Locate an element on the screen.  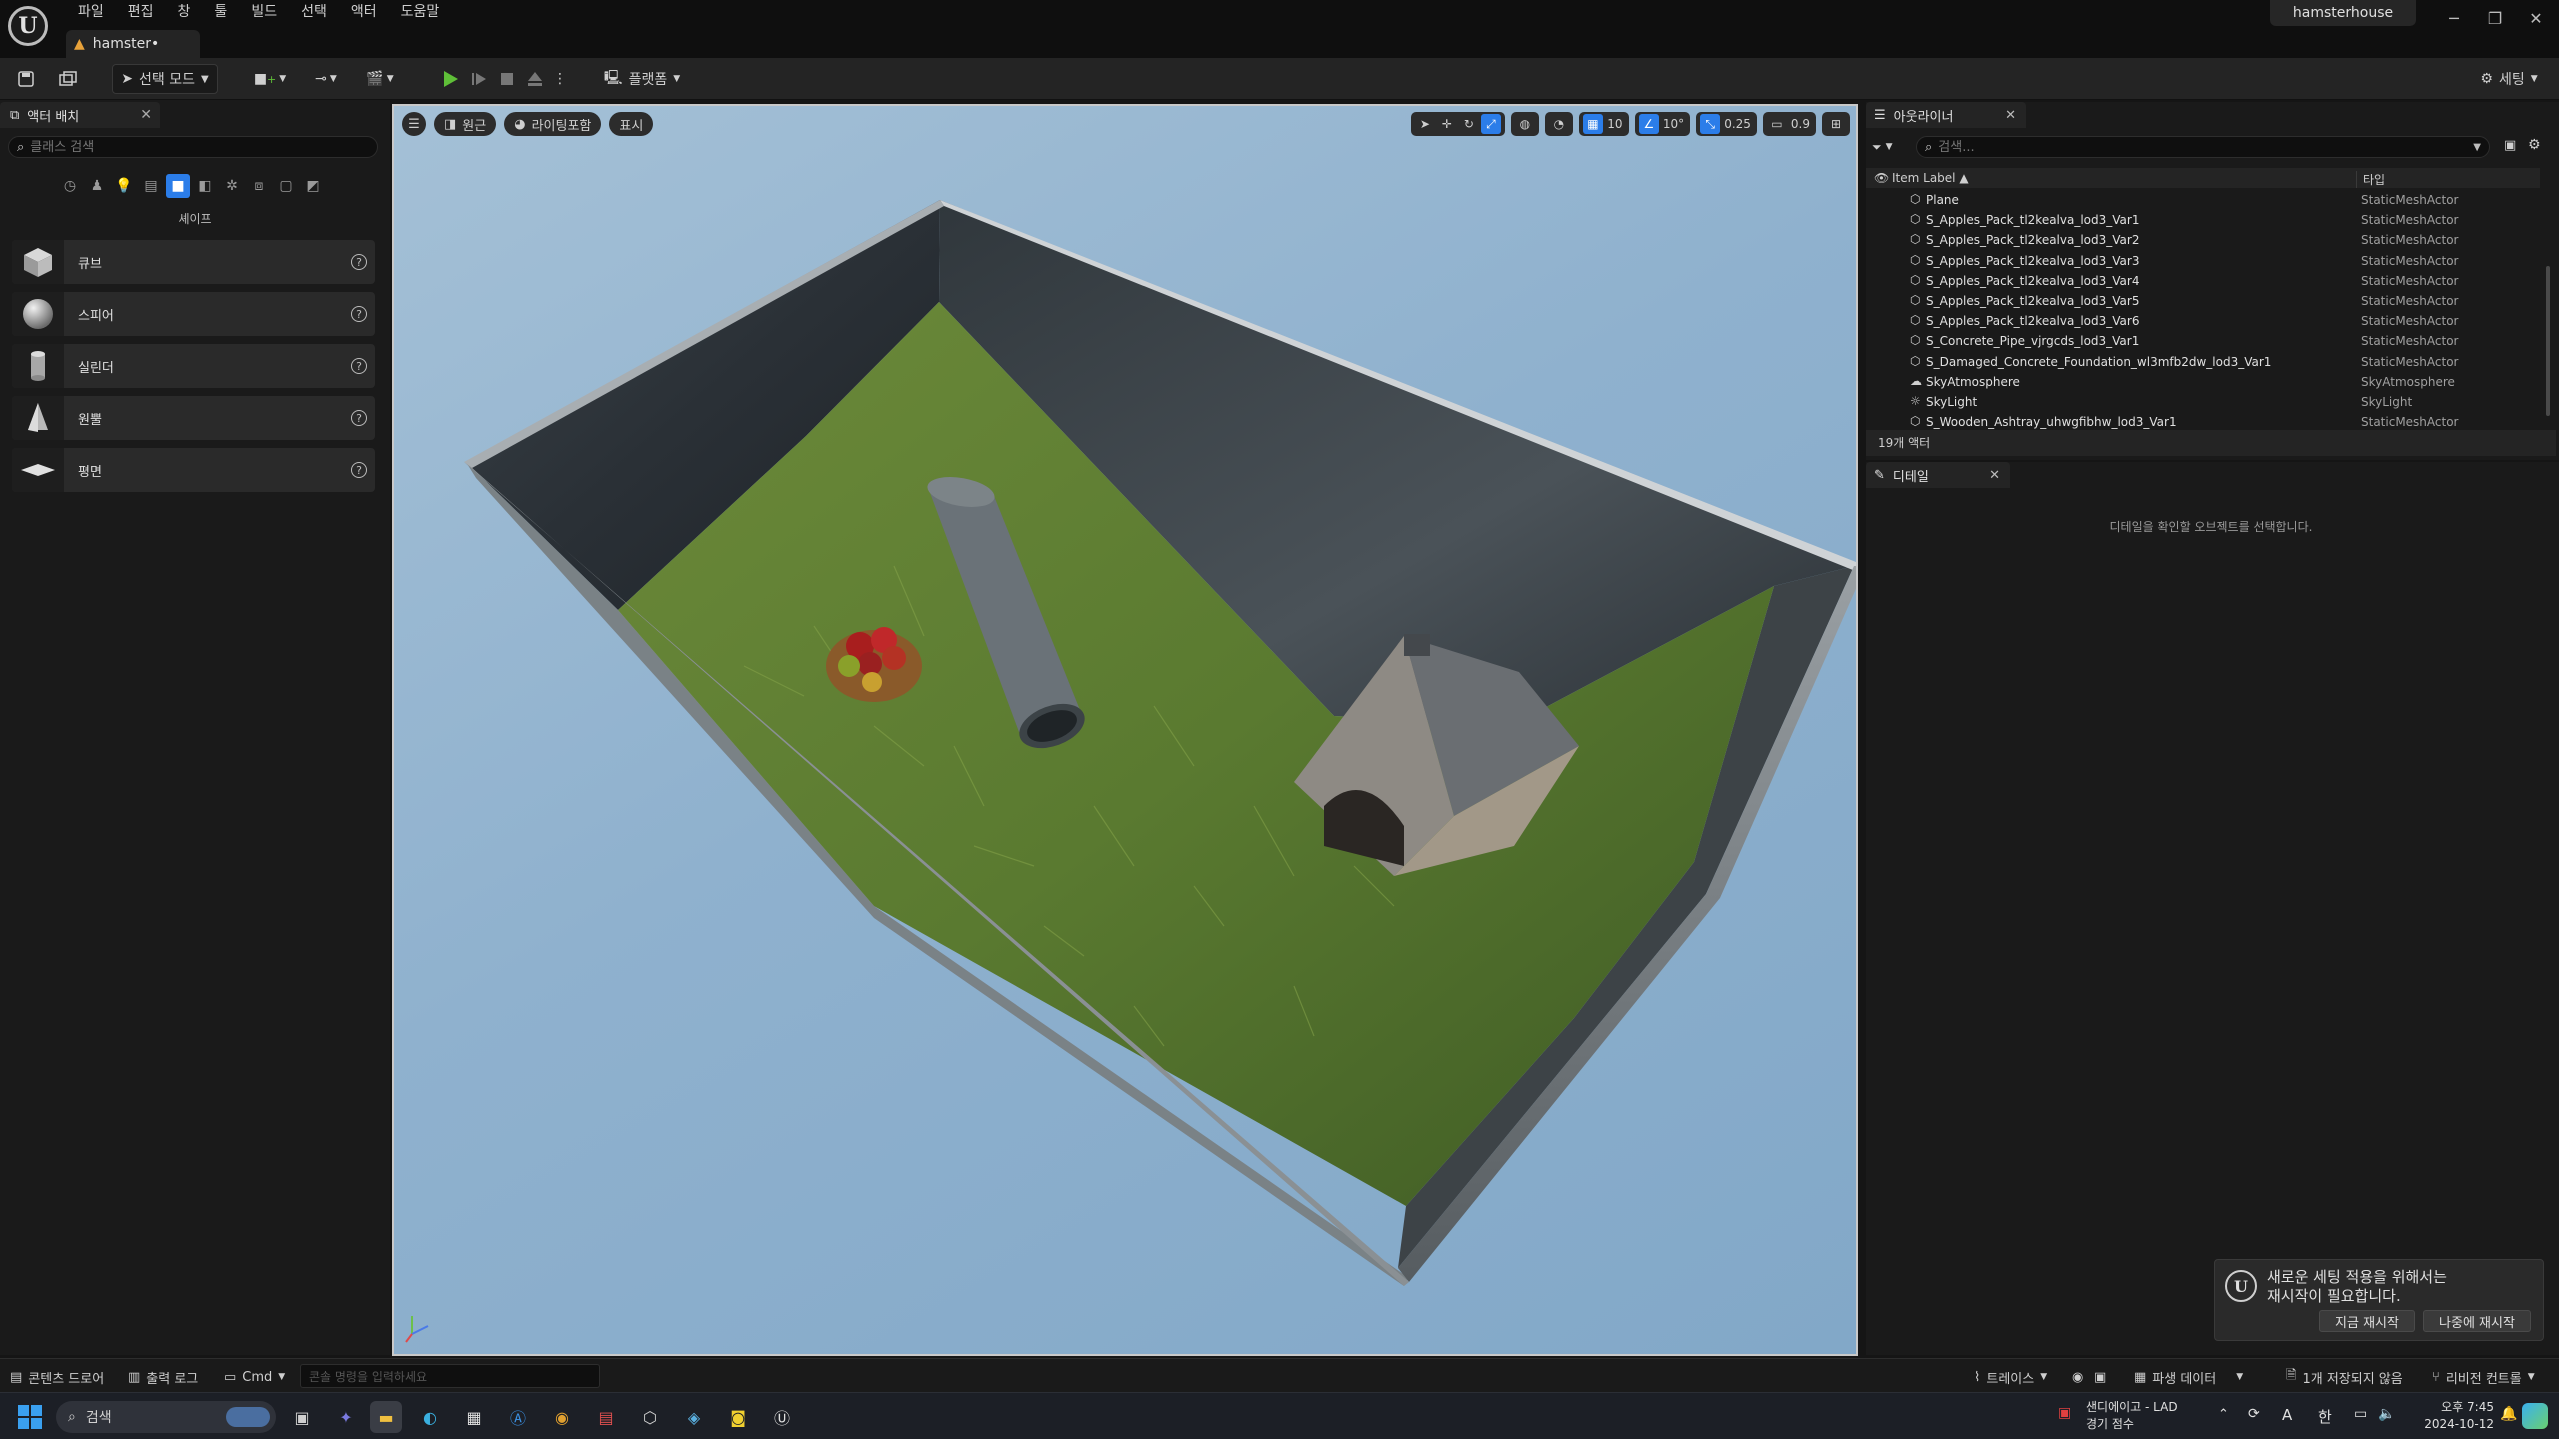
add-actor-button: ■+ ▼ is located at coordinates (270, 79).